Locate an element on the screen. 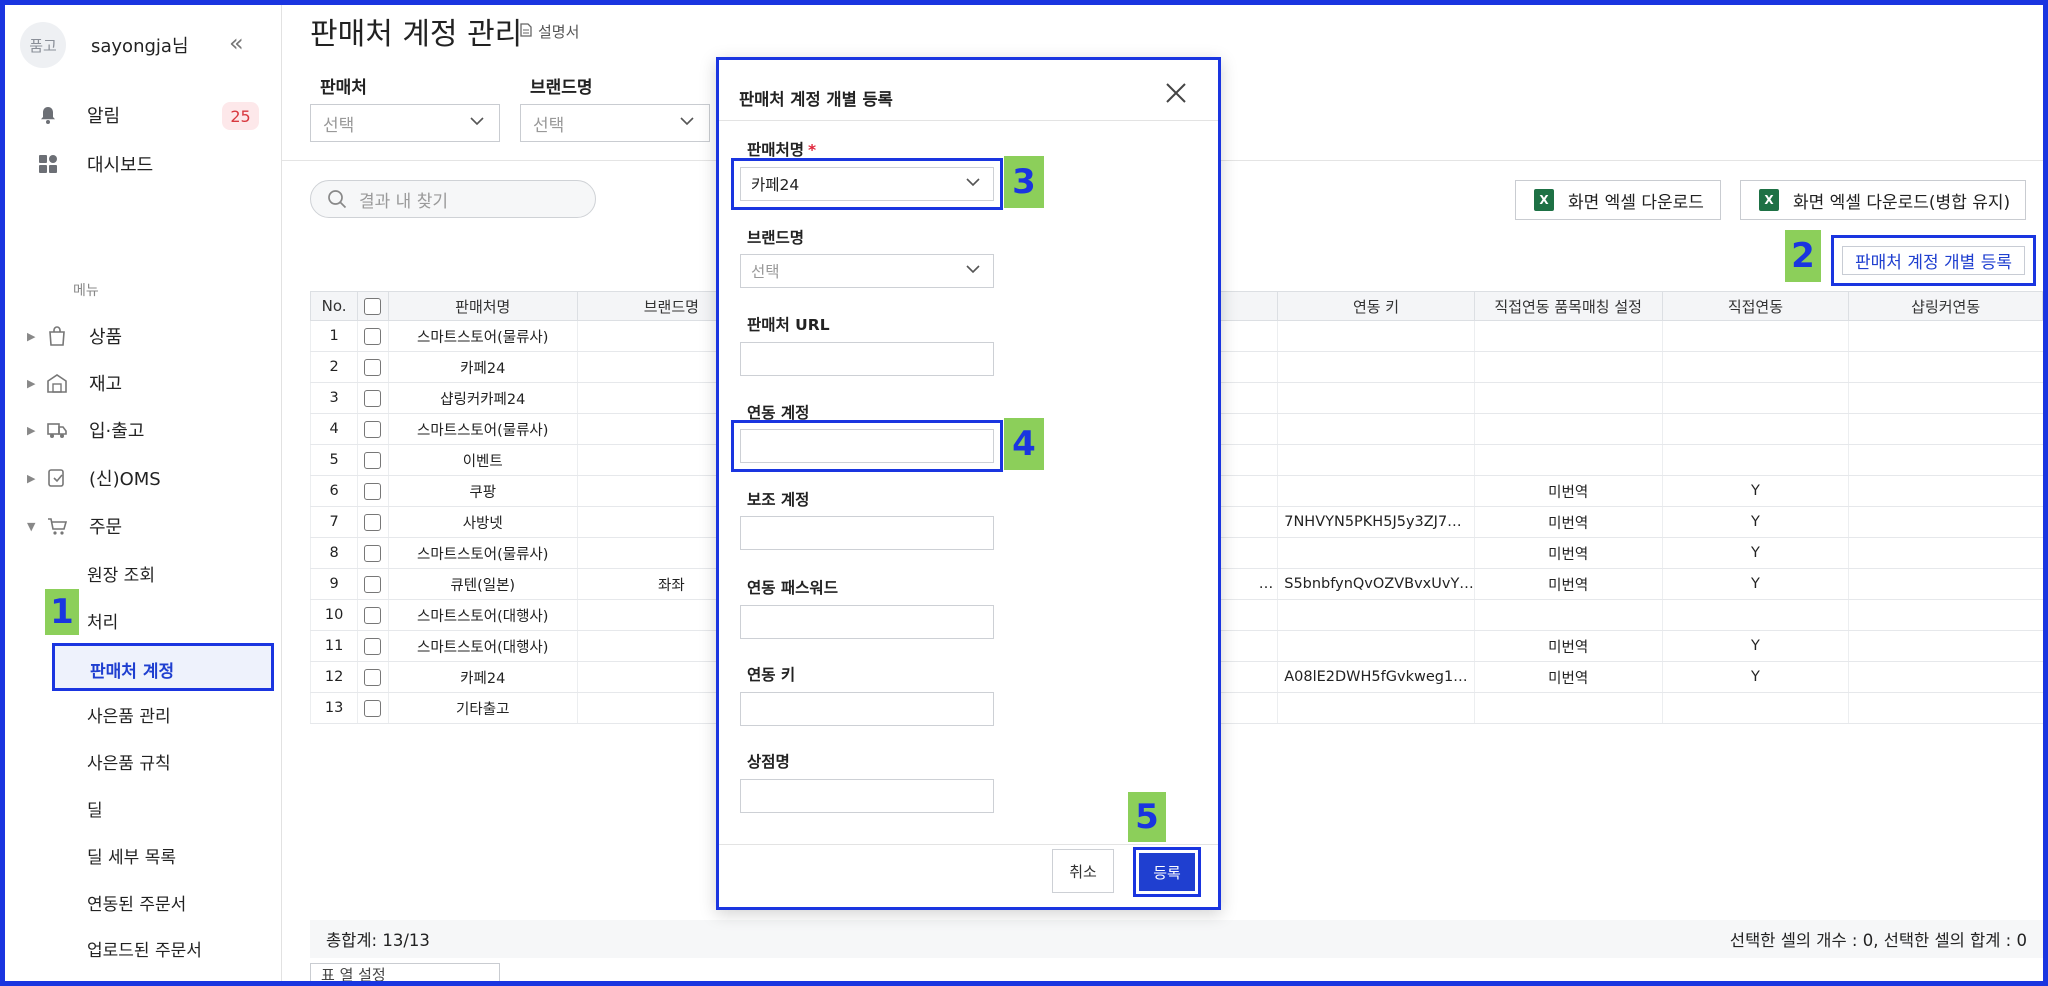 This screenshot has height=986, width=2048. notifications-item: 알림 is located at coordinates (78, 115).